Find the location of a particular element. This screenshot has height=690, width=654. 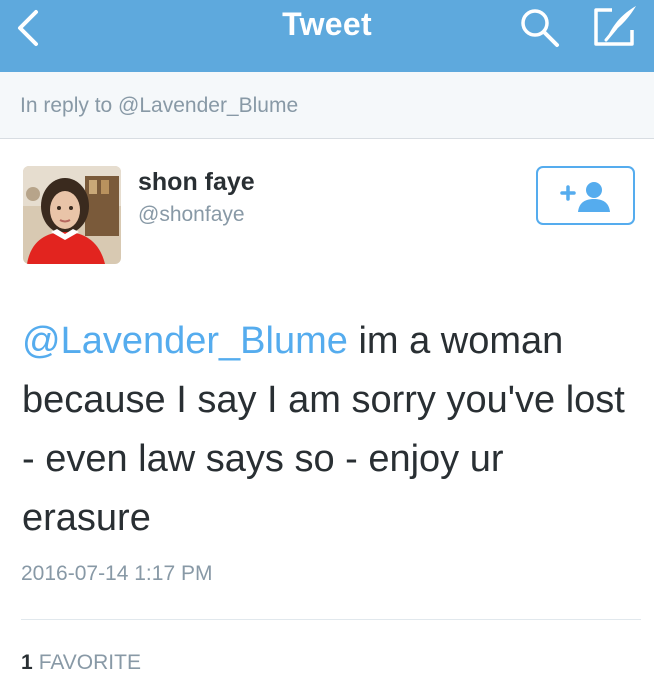

favorites-count: 1 is located at coordinates (27, 662).